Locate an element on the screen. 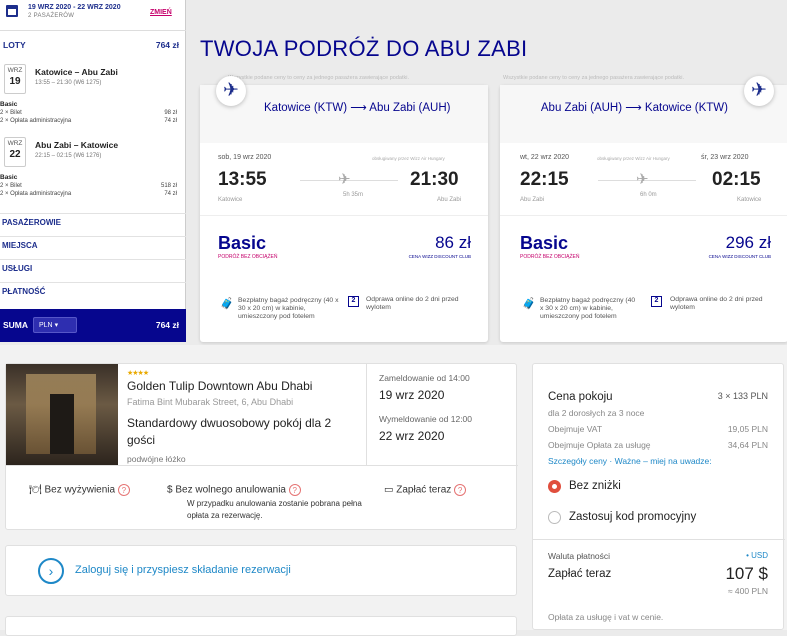 Image resolution: width=787 pixels, height=636 pixels. promo-code-label: Zastosuj kod promocyjny is located at coordinates (632, 517).